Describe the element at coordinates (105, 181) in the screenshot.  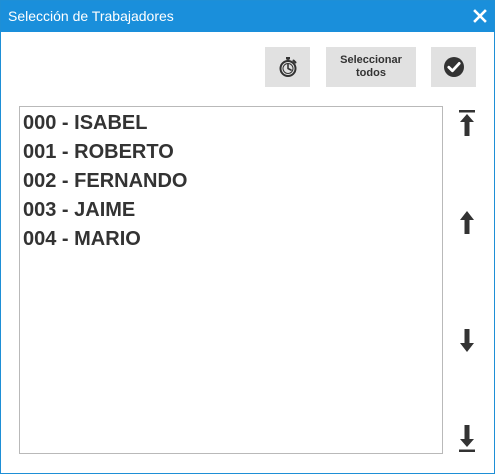
I see `list-item: 002 - FERNANDO` at that location.